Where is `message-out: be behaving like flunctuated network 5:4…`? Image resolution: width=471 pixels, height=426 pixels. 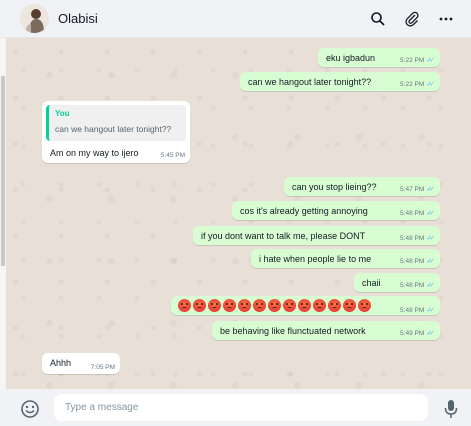 message-out: be behaving like flunctuated network 5:4… is located at coordinates (326, 330).